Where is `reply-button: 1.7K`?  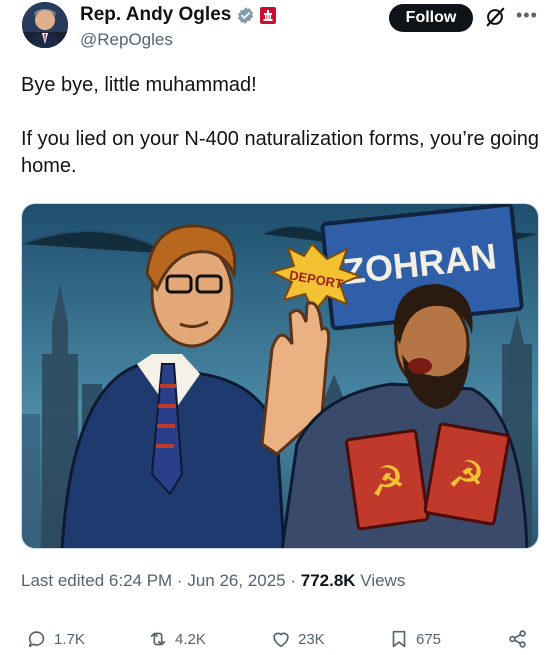
reply-button: 1.7K is located at coordinates (55, 639).